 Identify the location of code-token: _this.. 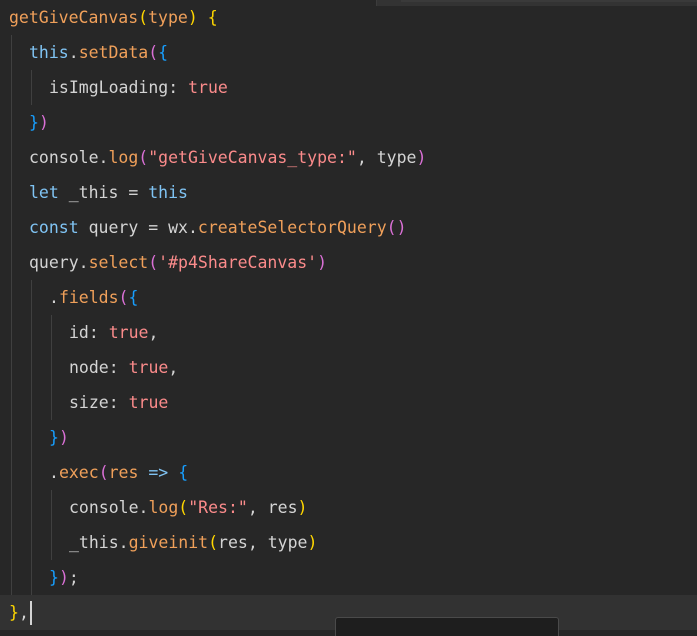
(99, 542).